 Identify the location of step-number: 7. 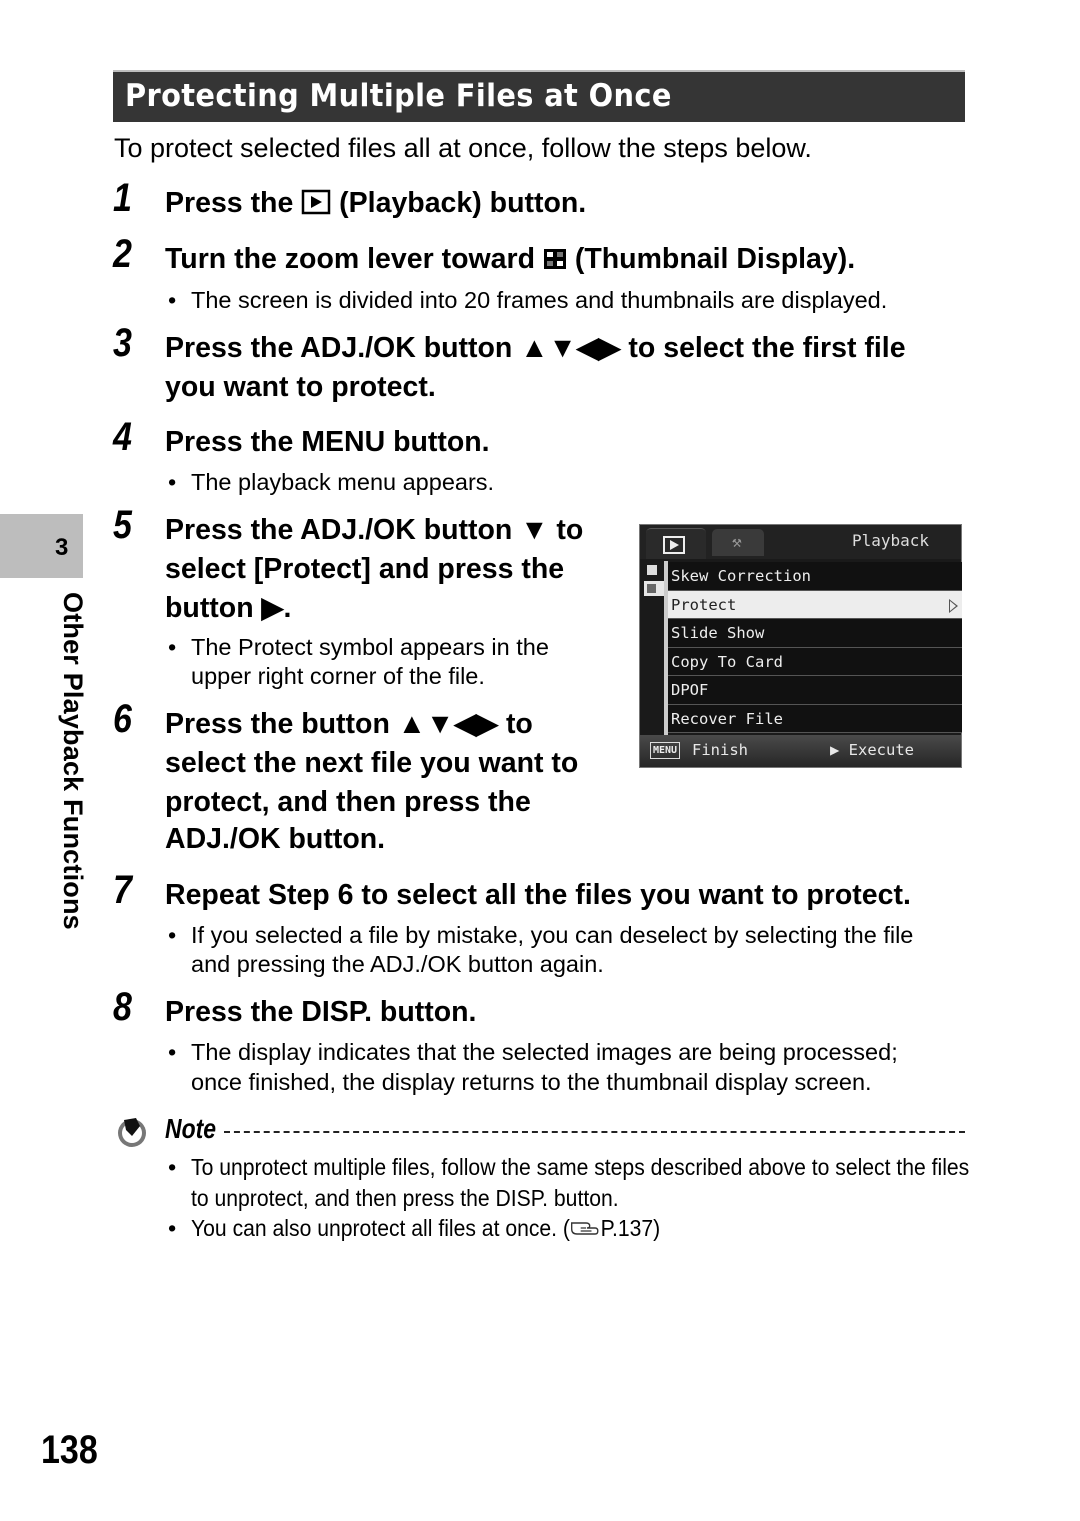
(122, 890).